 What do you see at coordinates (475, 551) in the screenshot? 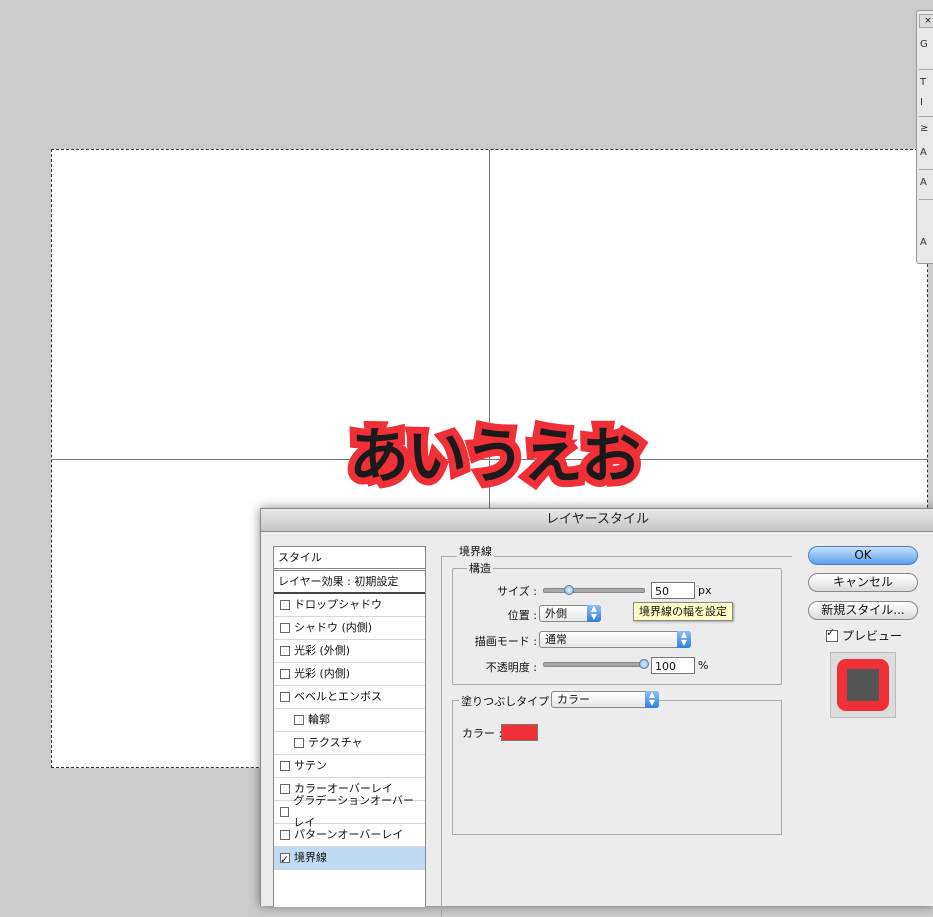
I see `stroke-group-title: 境界線` at bounding box center [475, 551].